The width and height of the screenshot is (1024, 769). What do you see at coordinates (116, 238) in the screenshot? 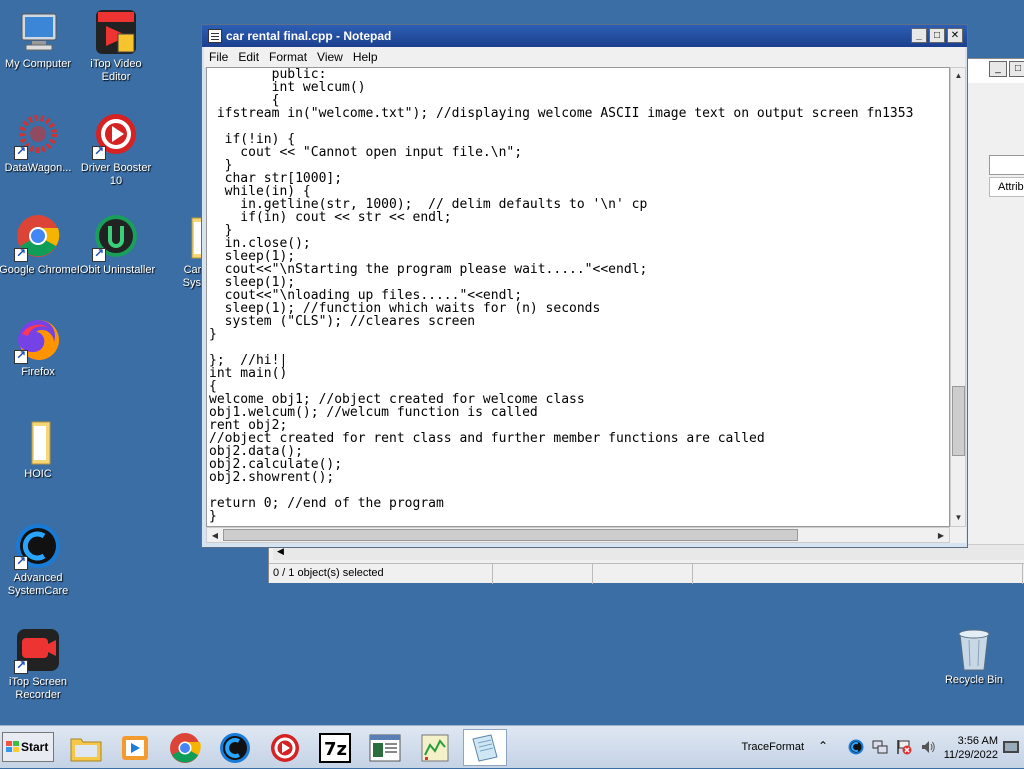
I see `iobit-uninstaller-icon` at bounding box center [116, 238].